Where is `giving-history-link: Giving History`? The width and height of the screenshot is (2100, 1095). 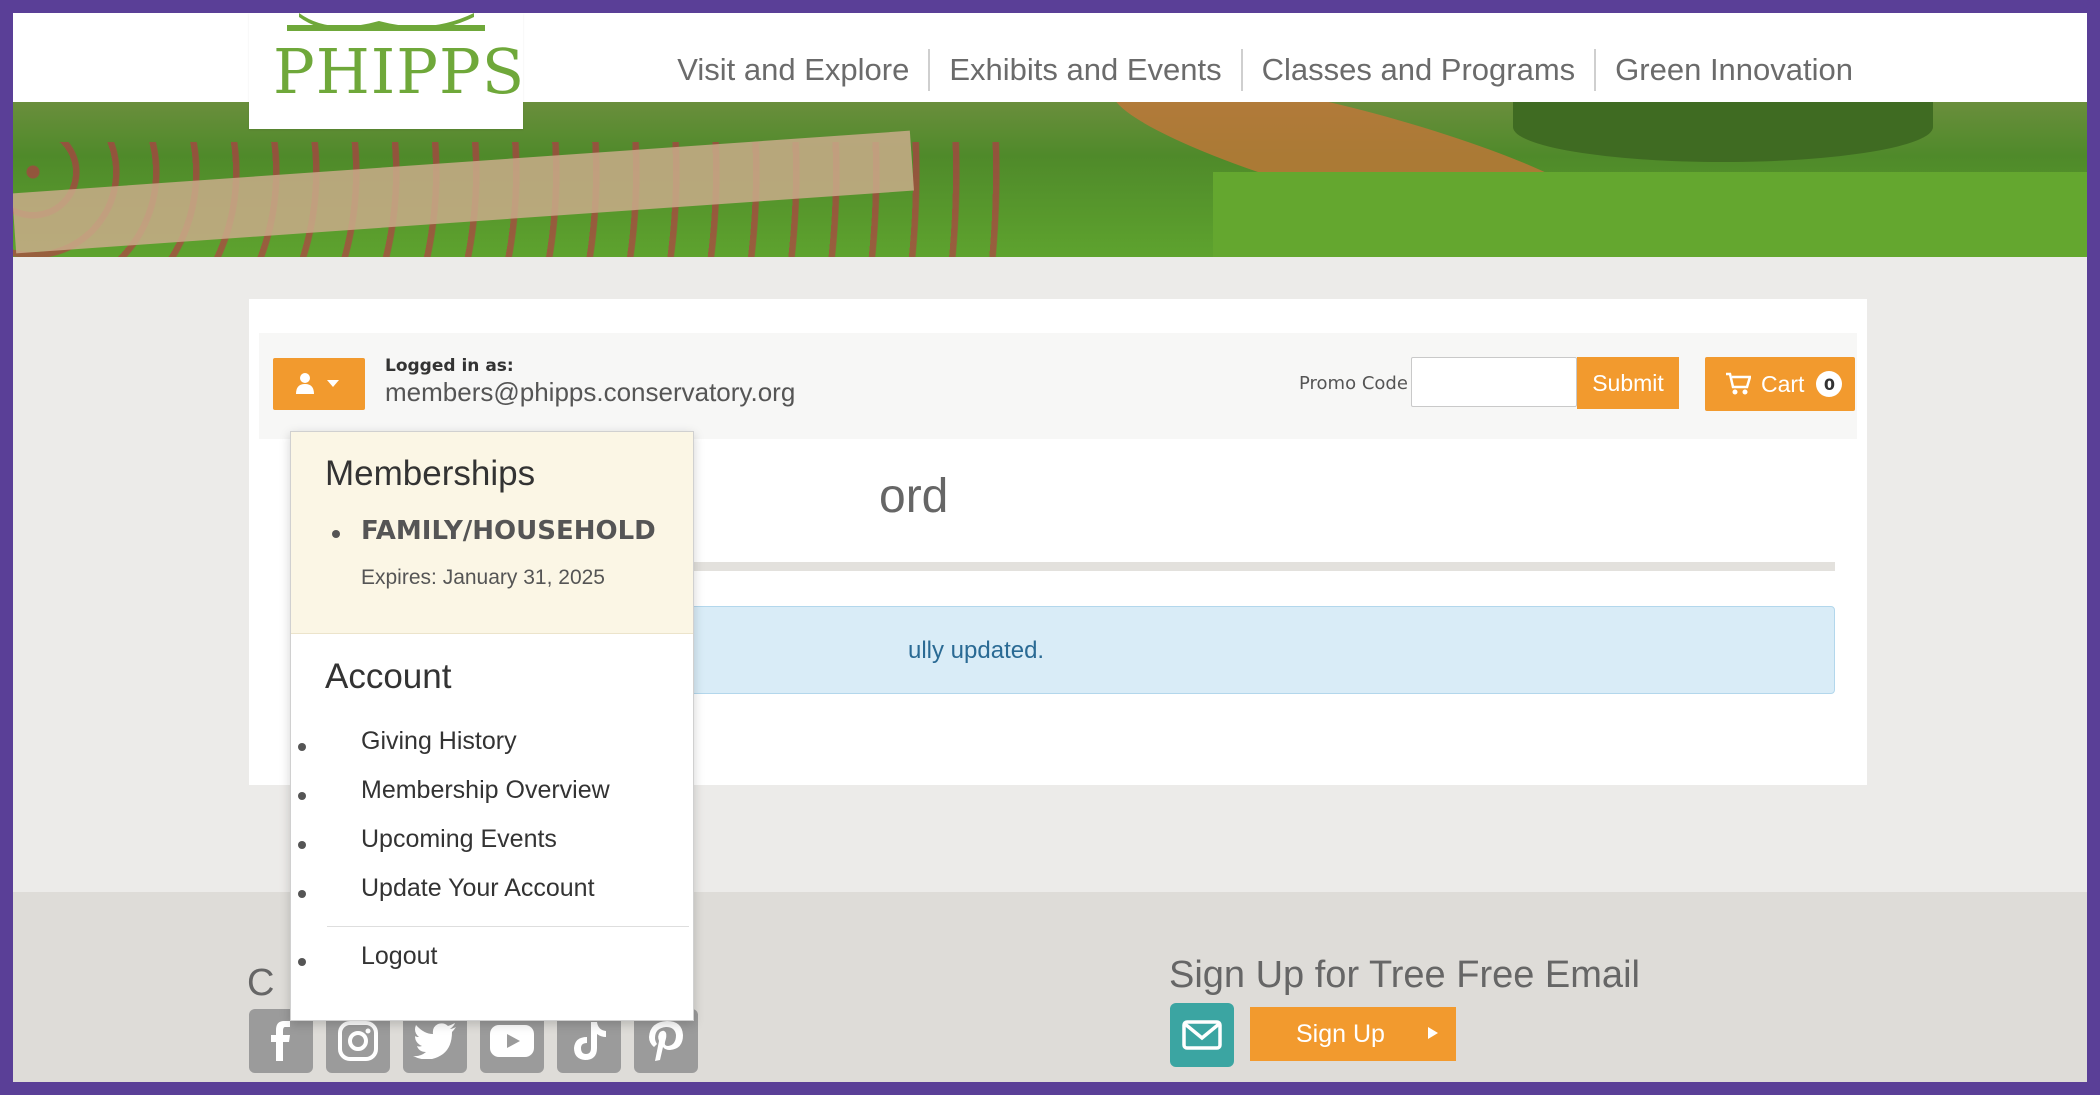
giving-history-link: Giving History is located at coordinates (439, 741).